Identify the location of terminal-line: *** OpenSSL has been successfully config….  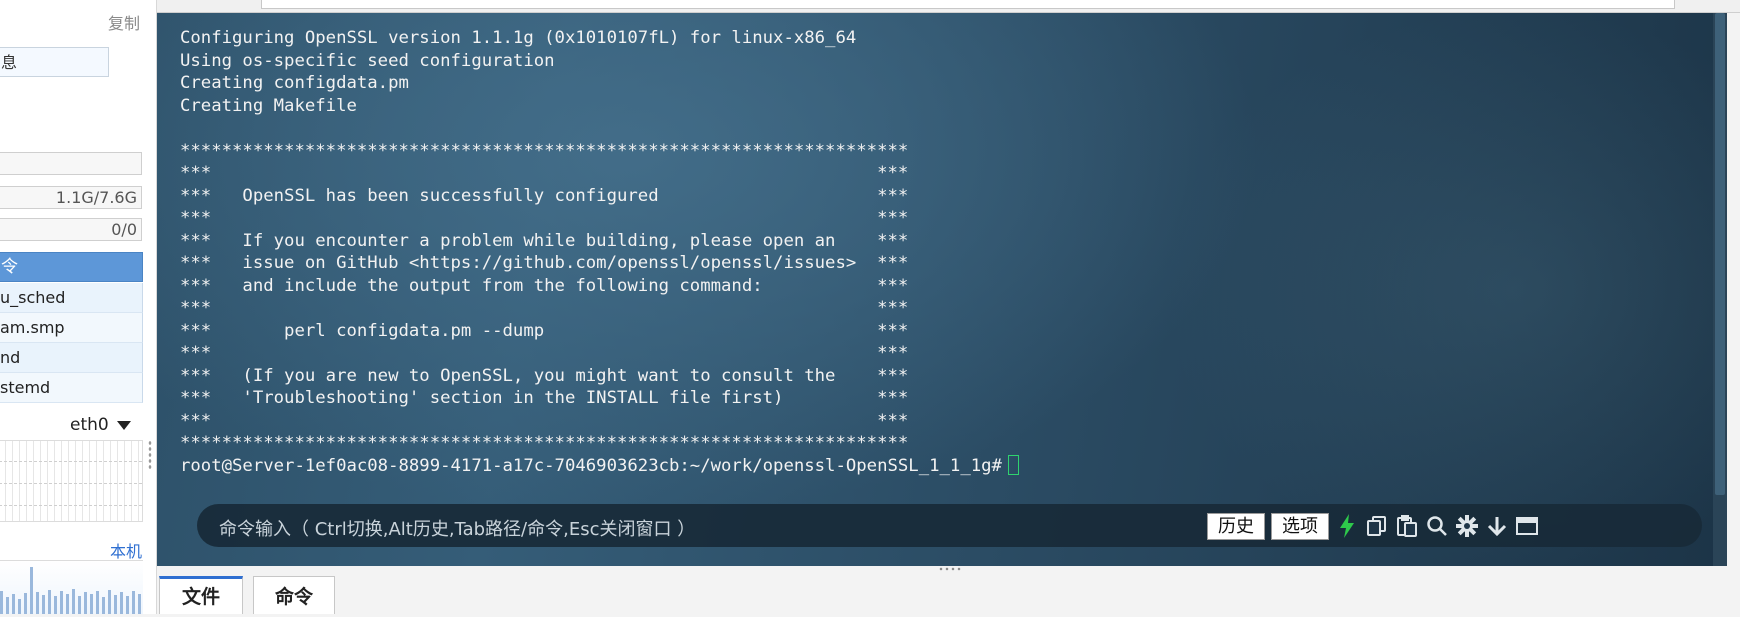
(544, 195).